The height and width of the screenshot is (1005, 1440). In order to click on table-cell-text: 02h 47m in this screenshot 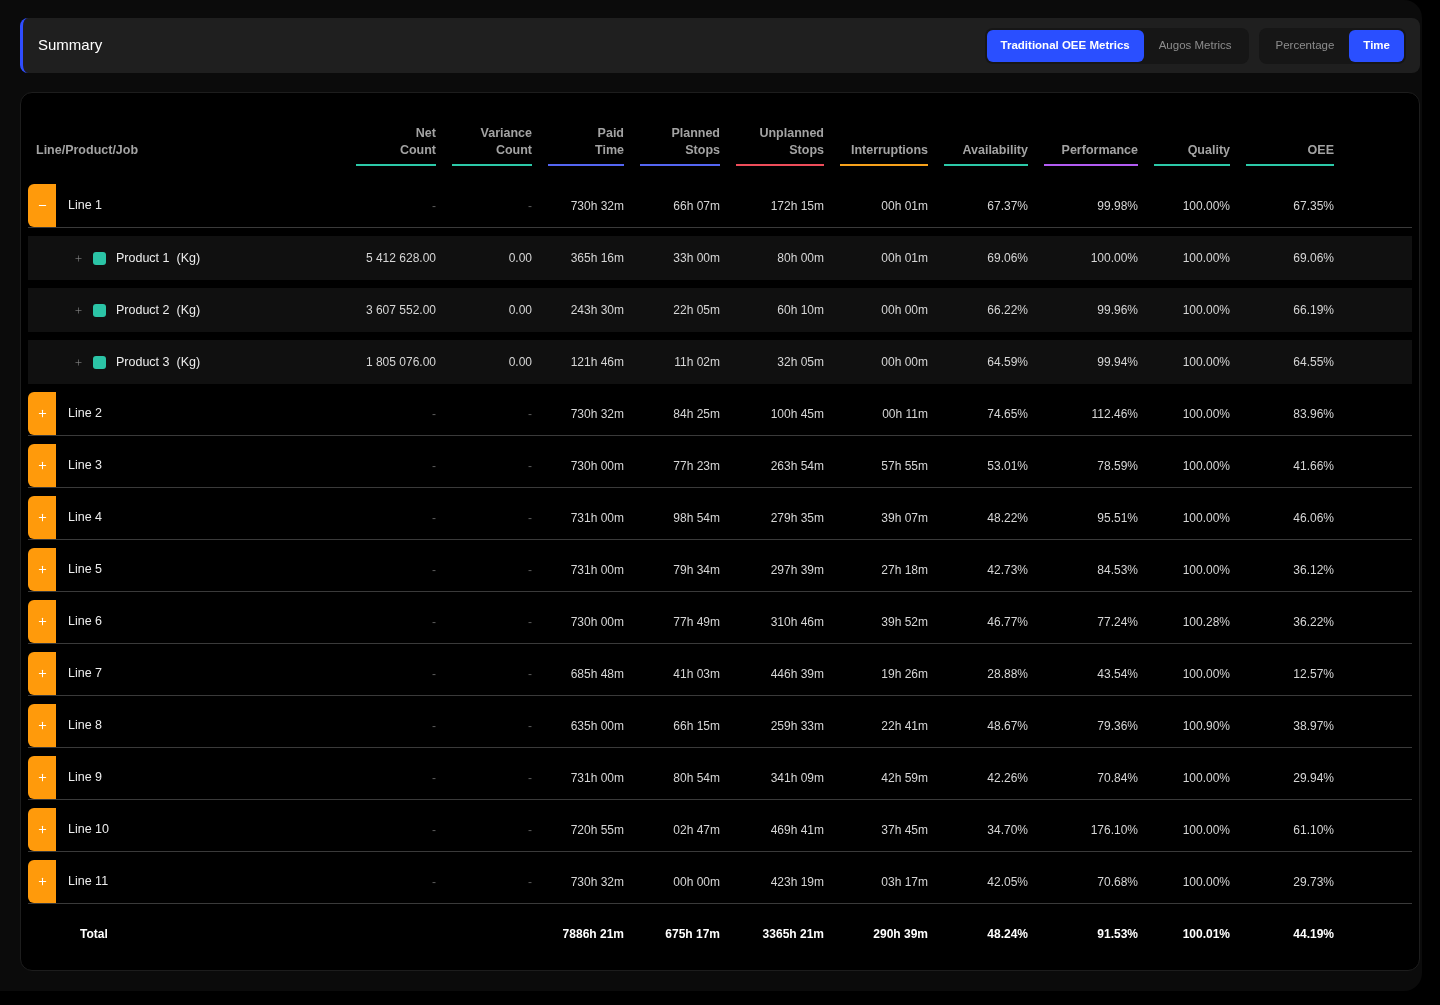, I will do `click(696, 830)`.